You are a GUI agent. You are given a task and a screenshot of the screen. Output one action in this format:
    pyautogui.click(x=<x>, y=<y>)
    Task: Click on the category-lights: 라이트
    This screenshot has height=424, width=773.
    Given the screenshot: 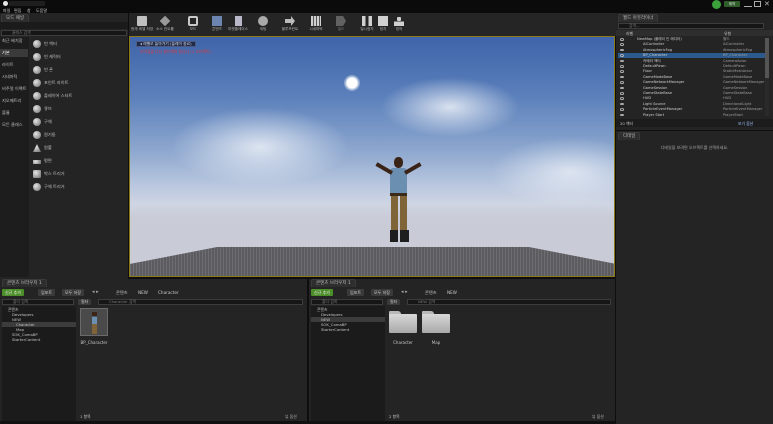 What is the action you would take?
    pyautogui.click(x=14, y=65)
    